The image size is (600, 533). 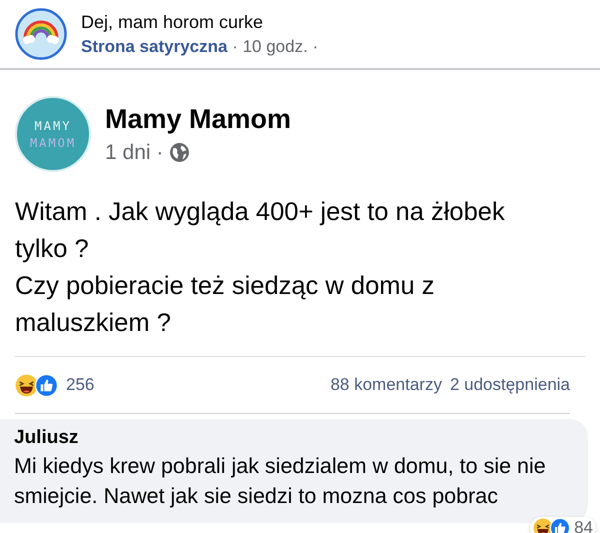 I want to click on commenter-name: Juliusz, so click(x=294, y=438).